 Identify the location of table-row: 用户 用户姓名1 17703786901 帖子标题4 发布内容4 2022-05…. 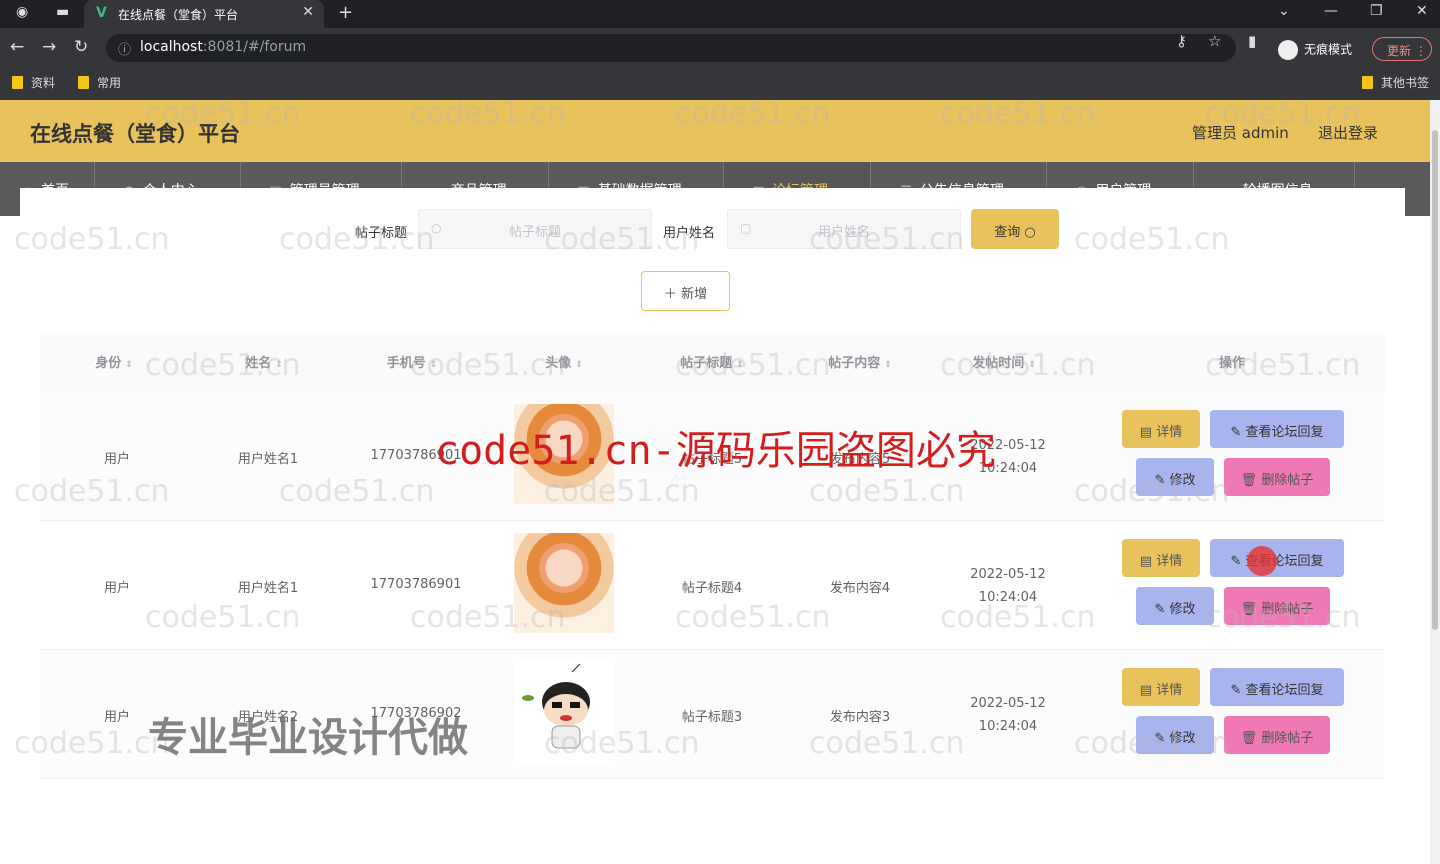
(712, 585).